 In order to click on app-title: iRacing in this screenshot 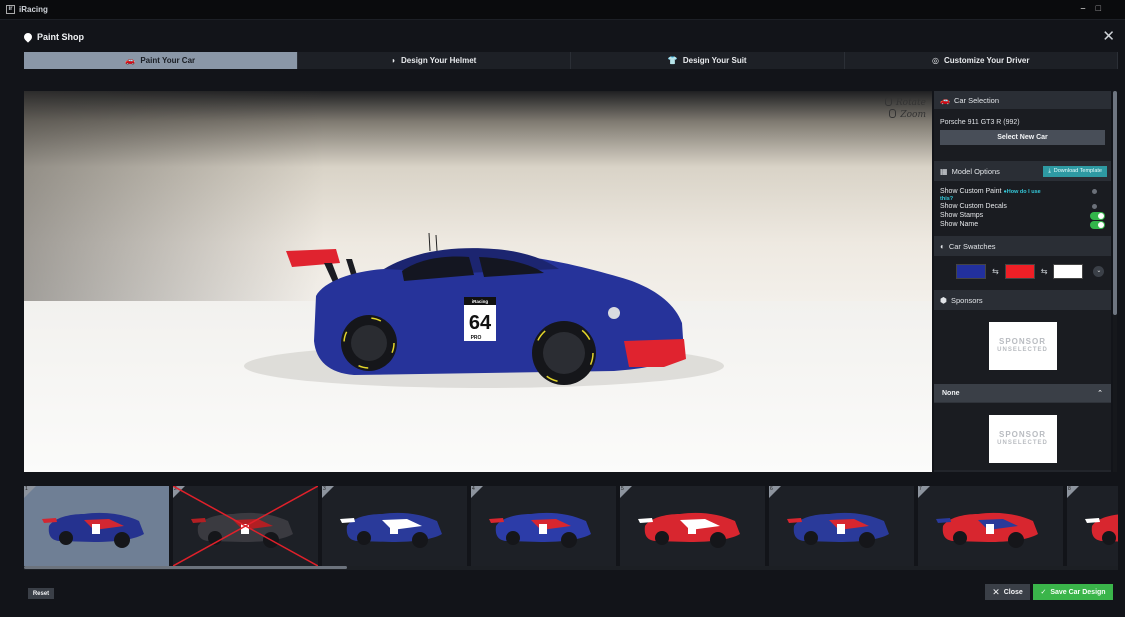, I will do `click(33, 9)`.